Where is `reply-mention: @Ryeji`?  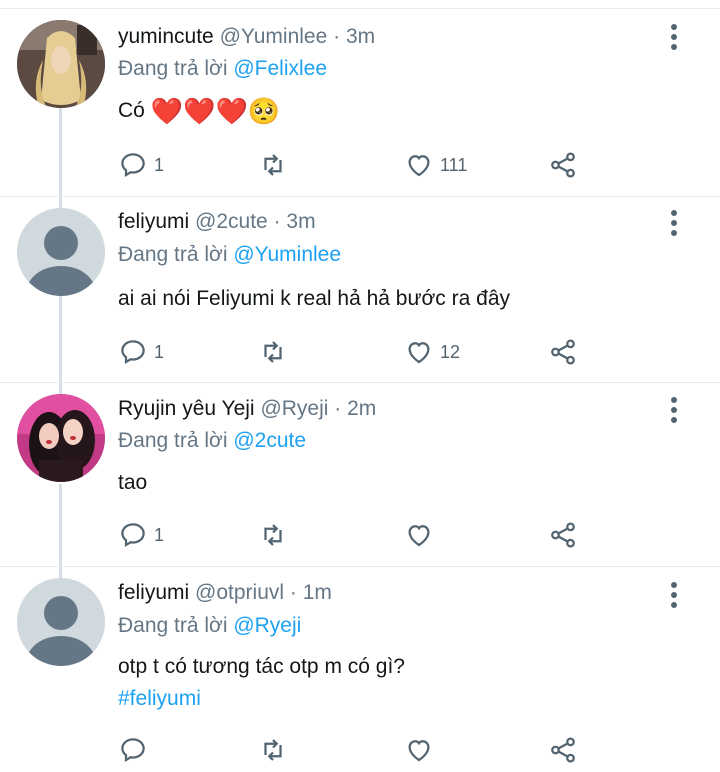
reply-mention: @Ryeji is located at coordinates (267, 625).